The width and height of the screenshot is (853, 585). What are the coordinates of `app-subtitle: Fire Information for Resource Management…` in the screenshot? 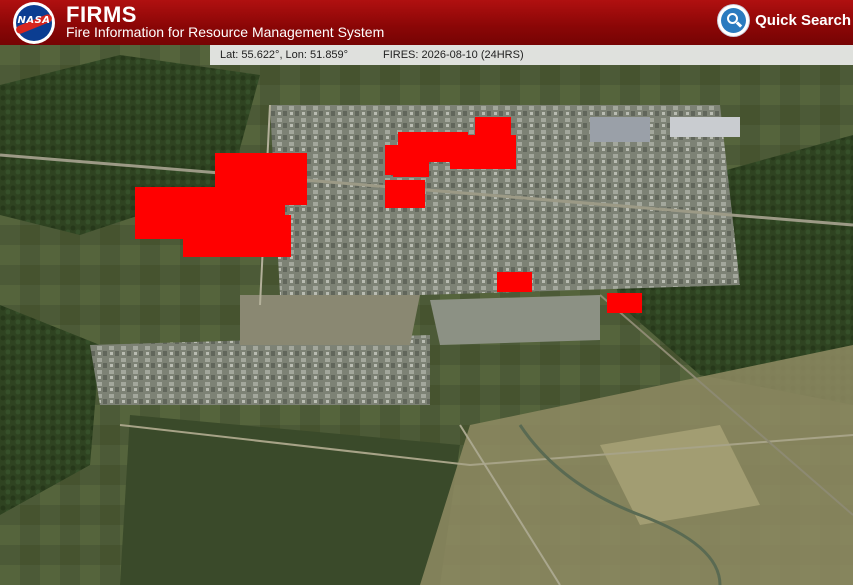 It's located at (225, 32).